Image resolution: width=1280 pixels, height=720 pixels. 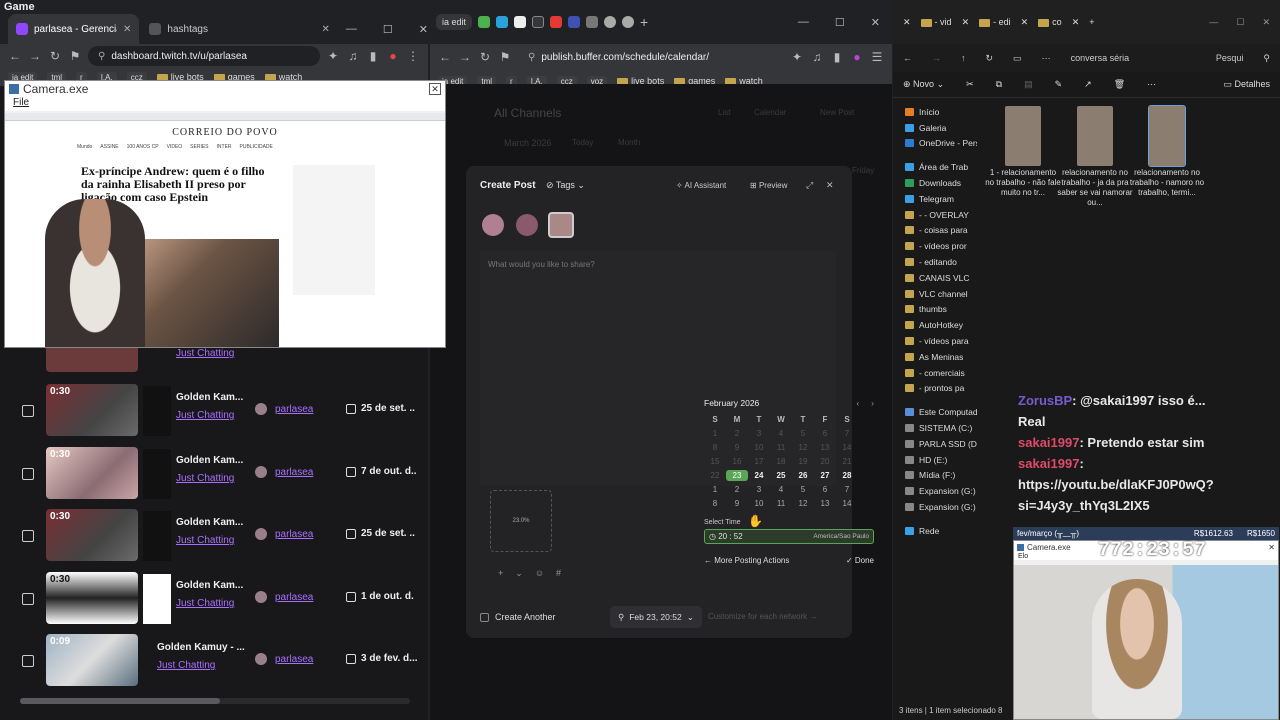 I want to click on next-month-icon: ›, so click(x=872, y=403).